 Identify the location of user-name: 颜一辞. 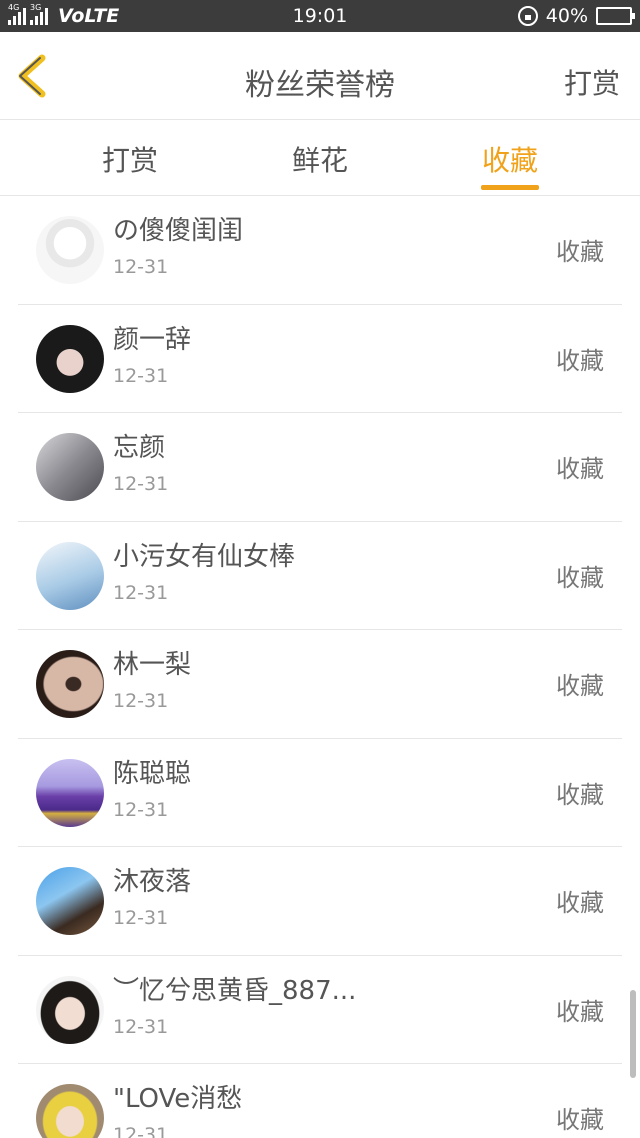
(152, 339).